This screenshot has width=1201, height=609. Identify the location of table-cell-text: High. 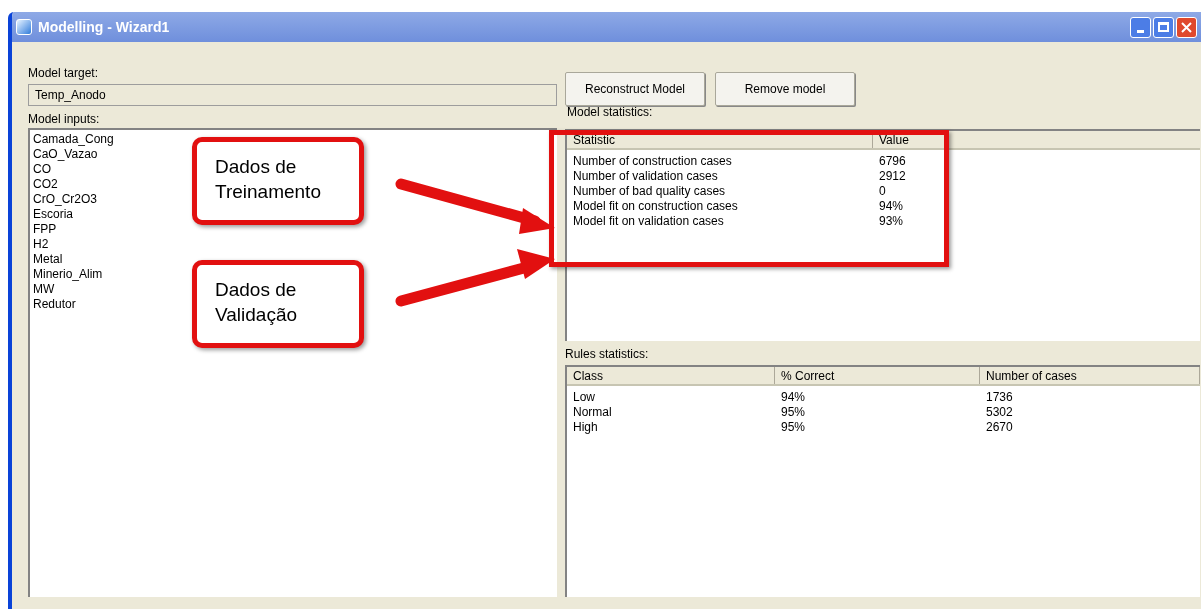
(585, 427).